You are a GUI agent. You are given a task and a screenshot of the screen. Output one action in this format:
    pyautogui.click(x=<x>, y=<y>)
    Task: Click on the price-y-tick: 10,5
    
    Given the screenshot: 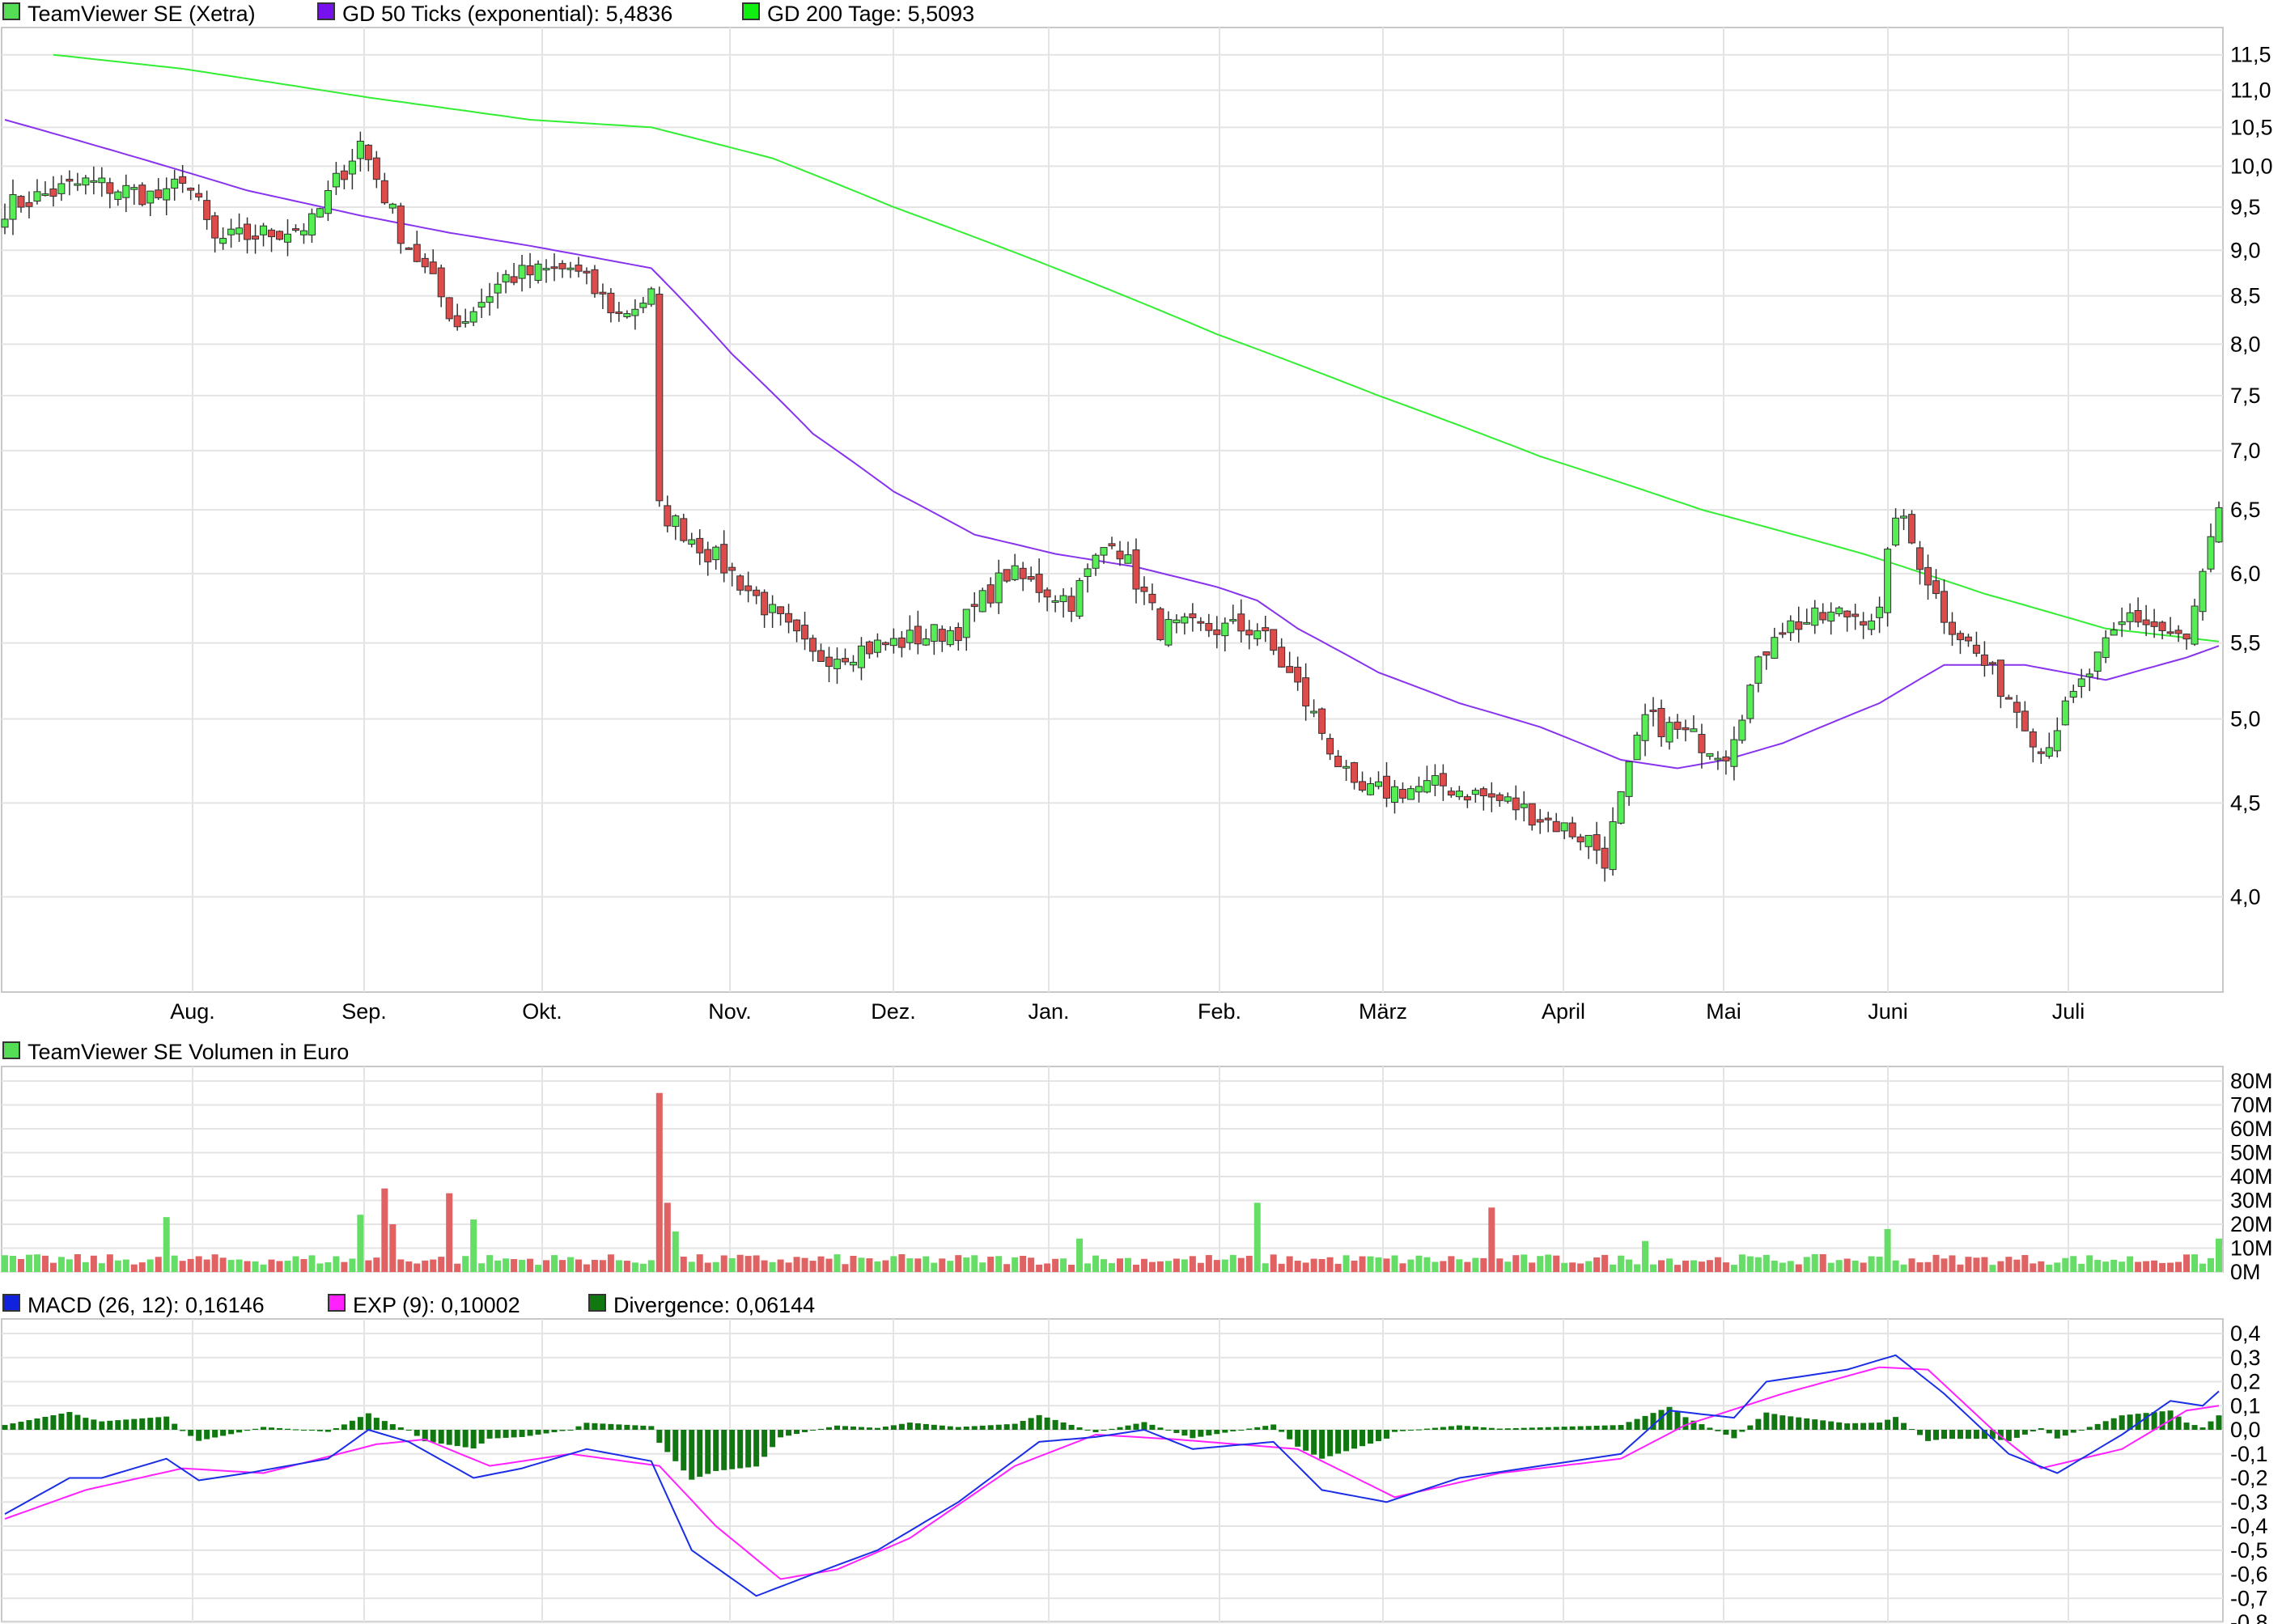 What is the action you would take?
    pyautogui.click(x=2251, y=127)
    